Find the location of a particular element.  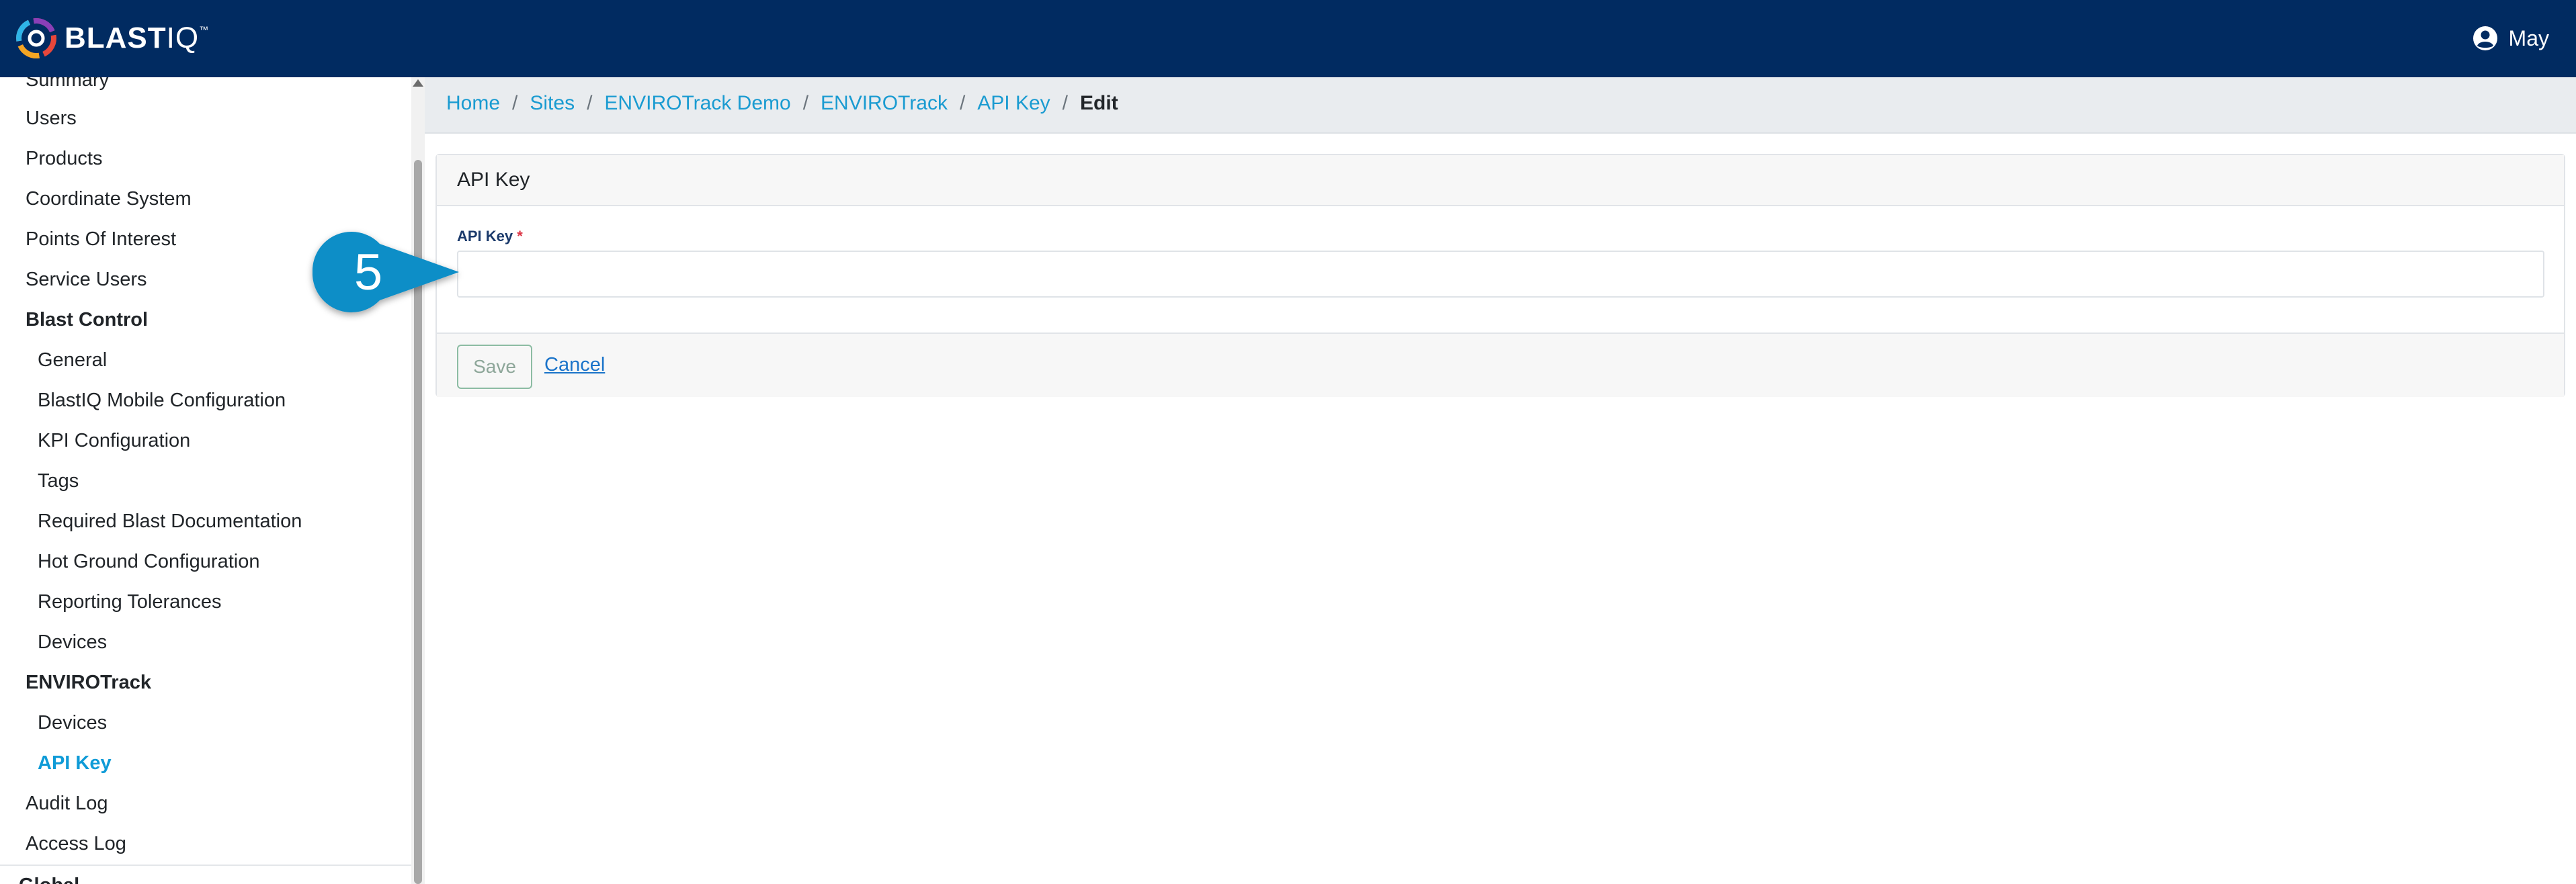

callout-step-number: 5 is located at coordinates (368, 272).